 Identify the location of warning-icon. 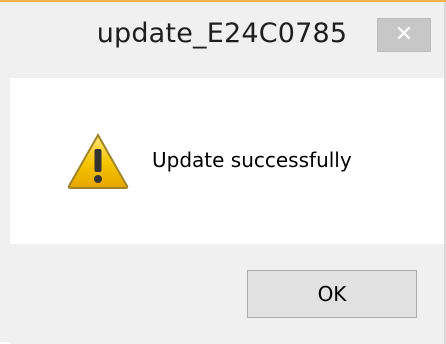
(98, 160).